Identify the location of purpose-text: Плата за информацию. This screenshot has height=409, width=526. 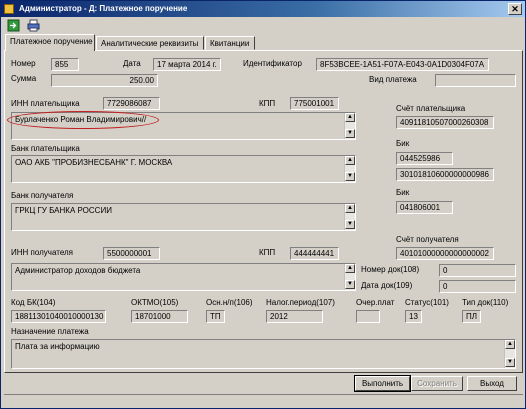
(57, 346).